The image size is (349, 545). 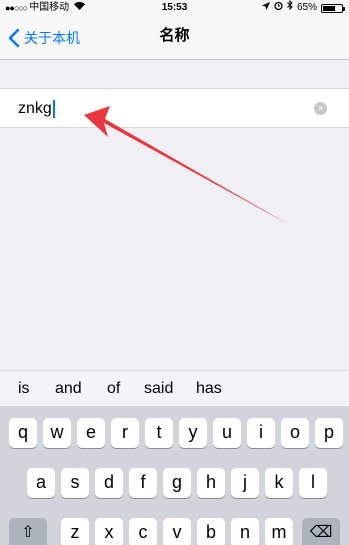 What do you see at coordinates (75, 483) in the screenshot?
I see `key-s: s` at bounding box center [75, 483].